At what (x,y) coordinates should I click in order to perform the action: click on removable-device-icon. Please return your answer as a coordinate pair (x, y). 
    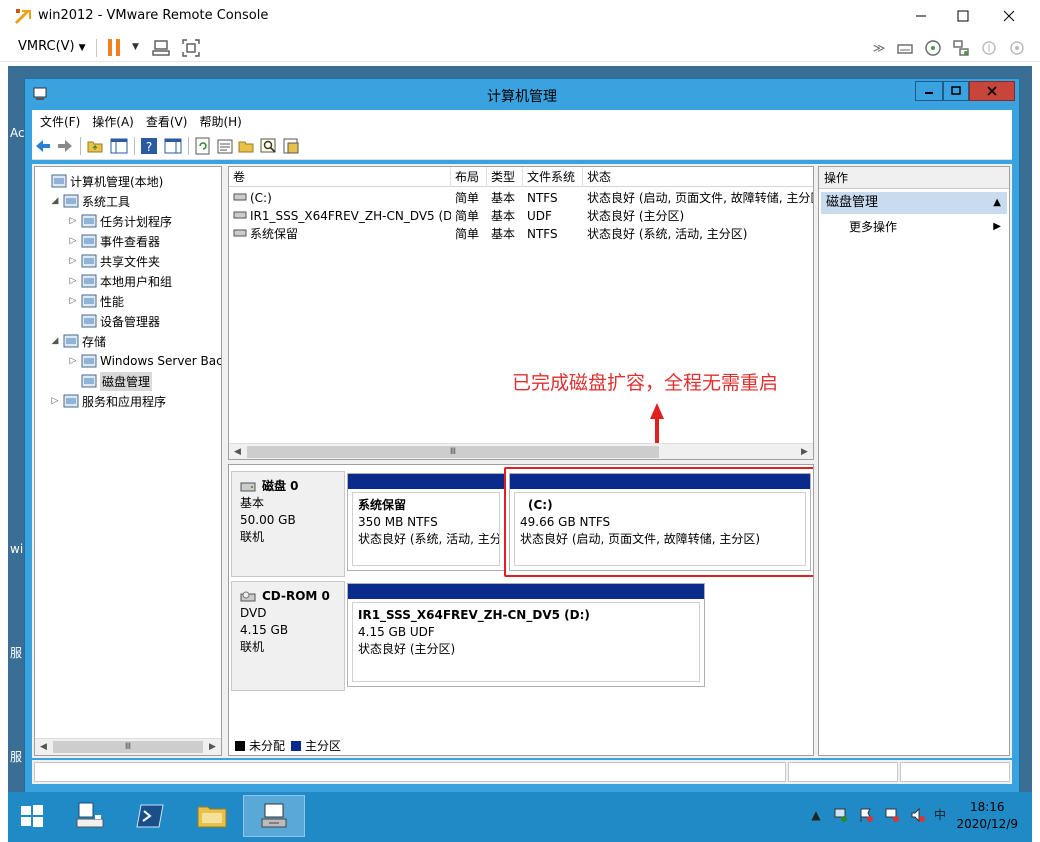
    Looking at the image, I should click on (905, 48).